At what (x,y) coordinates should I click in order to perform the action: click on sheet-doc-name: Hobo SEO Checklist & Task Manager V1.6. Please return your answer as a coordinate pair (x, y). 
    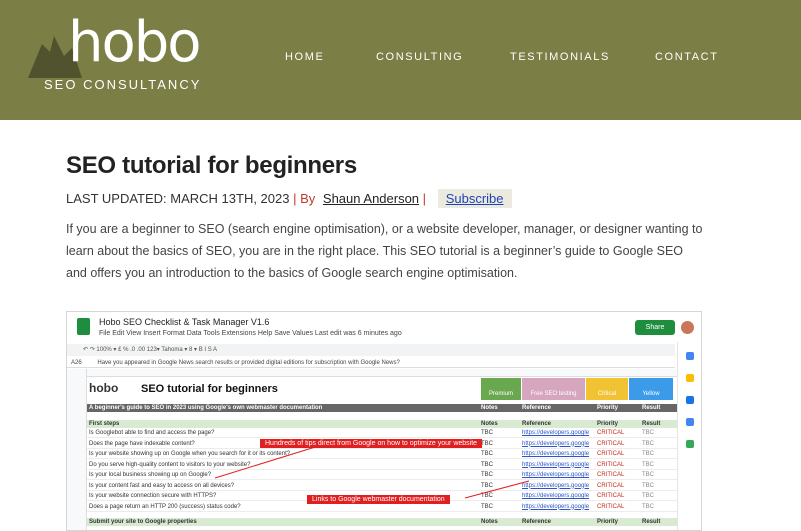
    Looking at the image, I should click on (184, 322).